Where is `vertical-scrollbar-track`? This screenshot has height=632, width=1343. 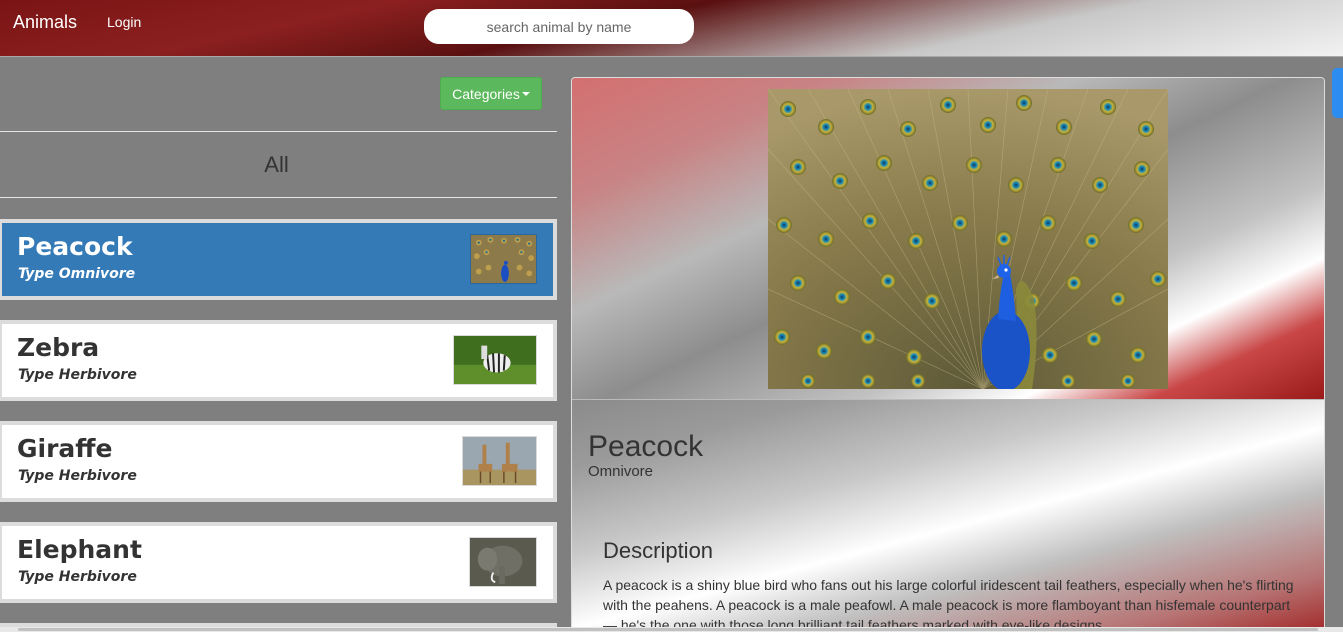
vertical-scrollbar-track is located at coordinates (1337, 349).